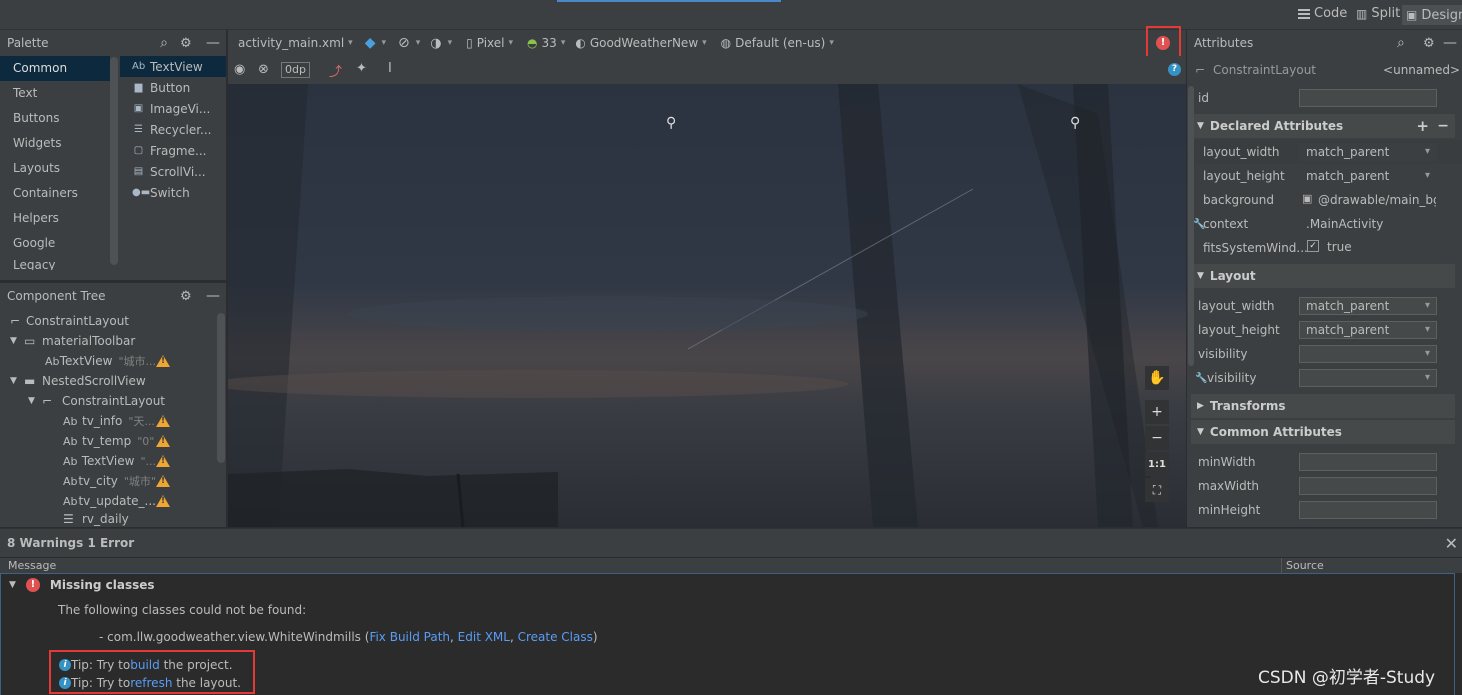 Image resolution: width=1462 pixels, height=695 pixels. Describe the element at coordinates (484, 637) in the screenshot. I see `edit-xml-link: Edit XML` at that location.